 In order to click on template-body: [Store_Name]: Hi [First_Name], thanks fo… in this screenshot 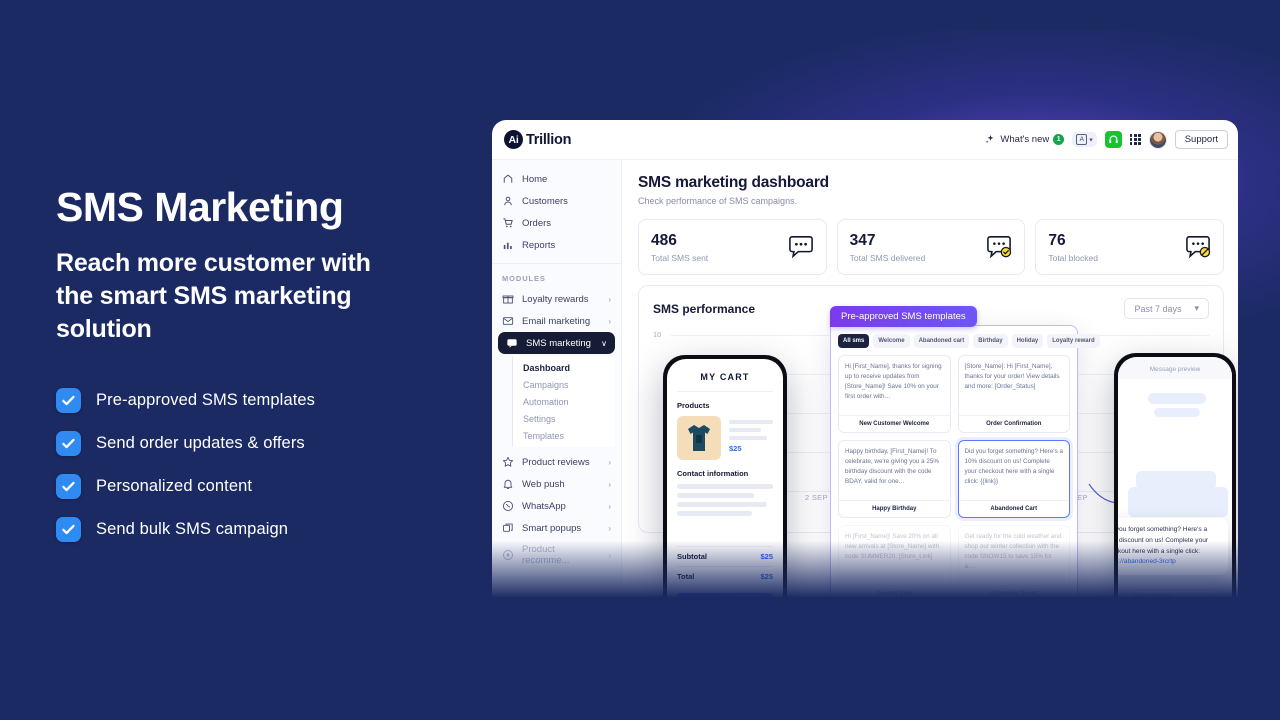, I will do `click(1012, 376)`.